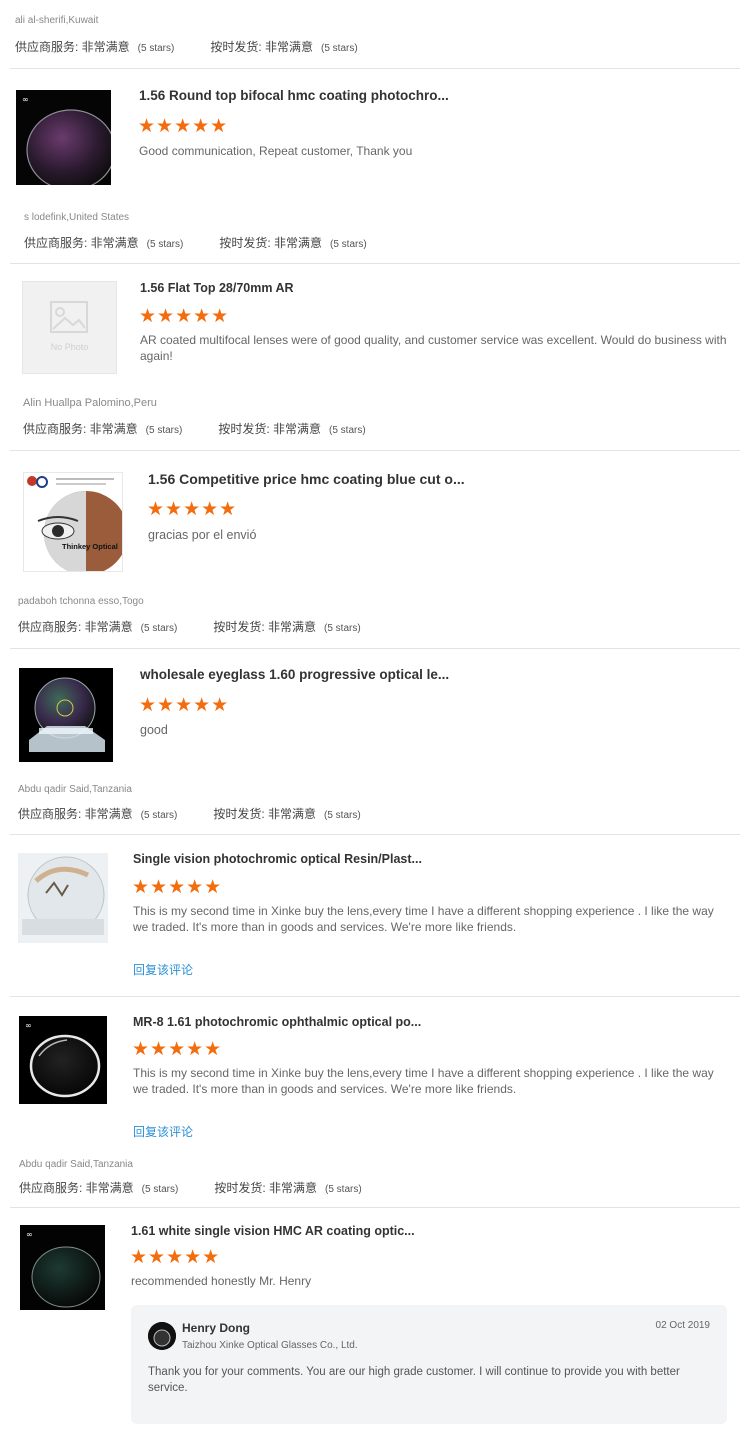 This screenshot has height=1448, width=750. I want to click on avatar, so click(162, 1336).